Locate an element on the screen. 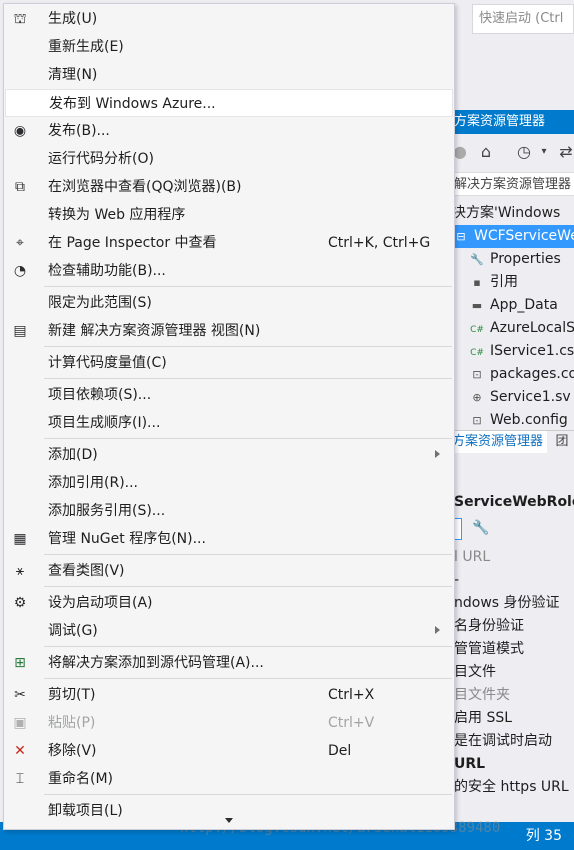 Image resolution: width=574 pixels, height=850 pixels. property-row: 是在调试时启动 is located at coordinates (511, 741).